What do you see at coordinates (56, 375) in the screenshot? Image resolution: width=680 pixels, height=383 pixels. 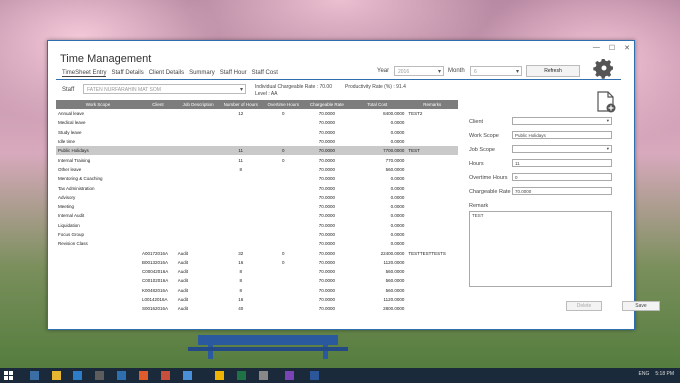 I see `folder-icon` at bounding box center [56, 375].